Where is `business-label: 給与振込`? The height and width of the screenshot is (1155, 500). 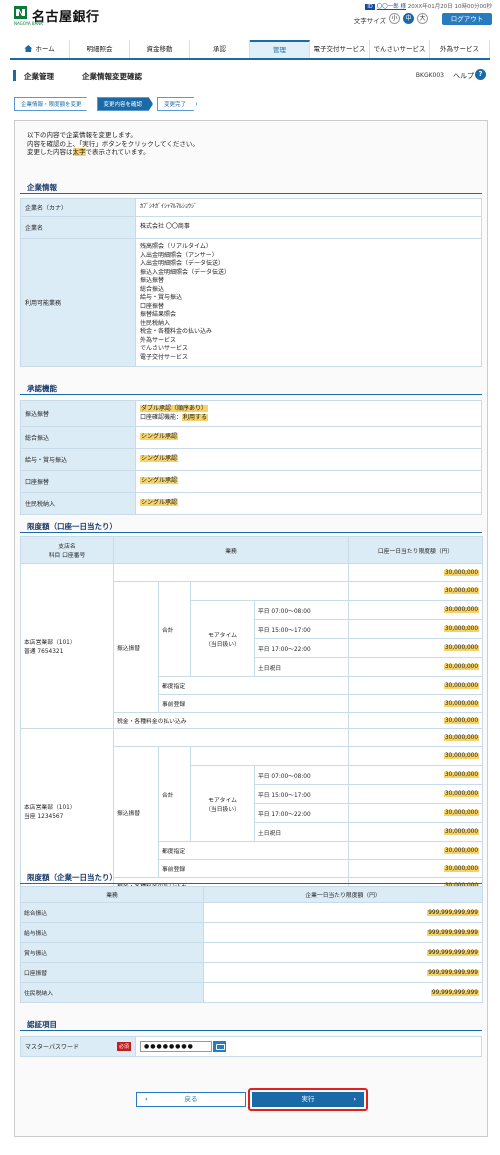
business-label: 給与振込 is located at coordinates (112, 932).